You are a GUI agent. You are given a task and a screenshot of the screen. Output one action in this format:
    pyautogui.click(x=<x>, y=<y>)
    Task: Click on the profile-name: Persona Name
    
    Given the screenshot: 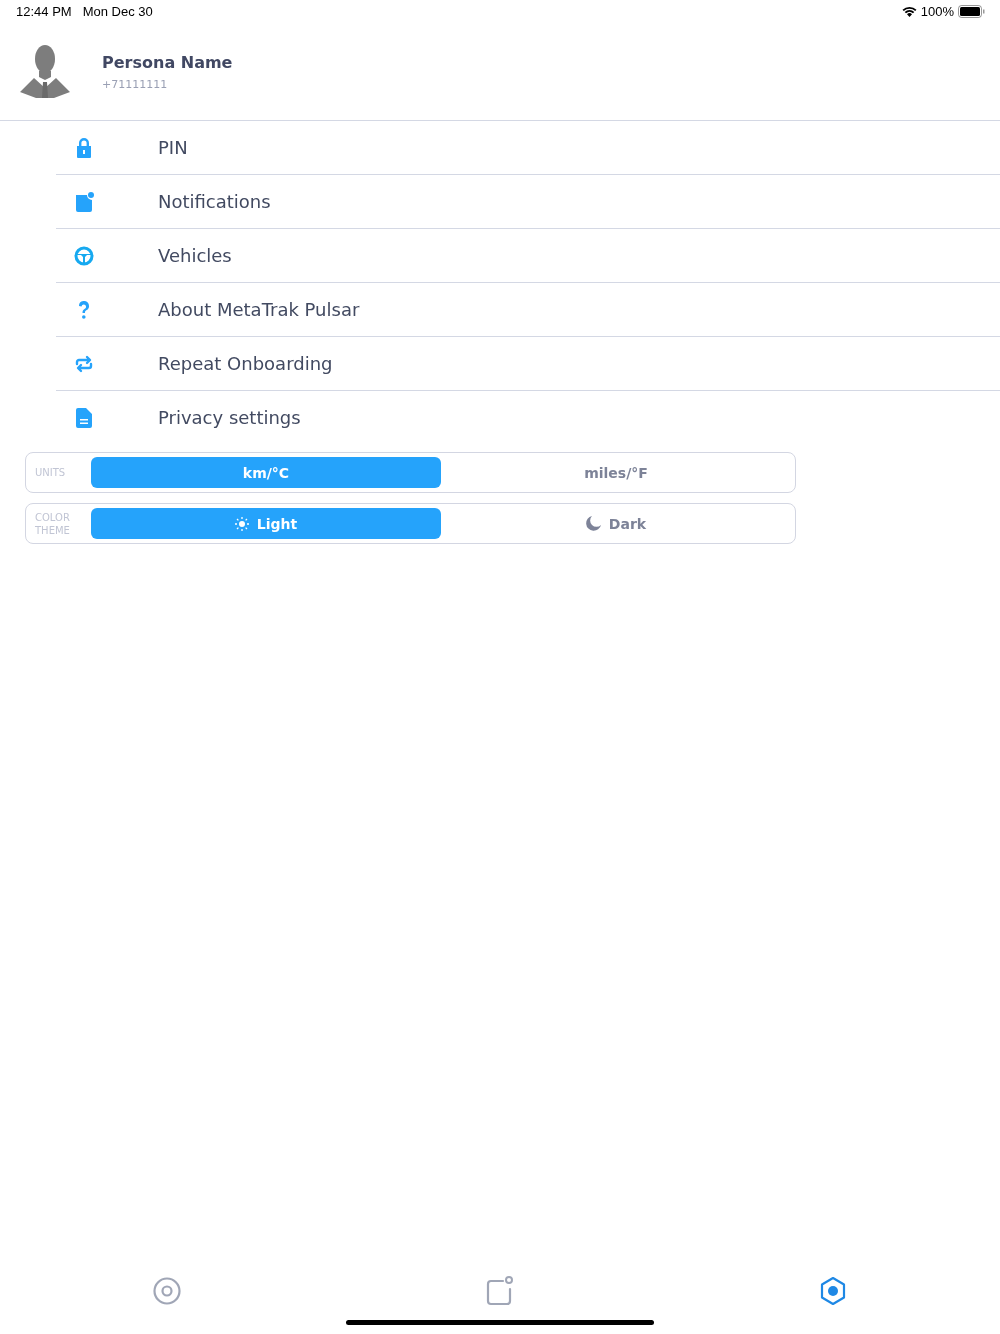 What is the action you would take?
    pyautogui.click(x=167, y=62)
    